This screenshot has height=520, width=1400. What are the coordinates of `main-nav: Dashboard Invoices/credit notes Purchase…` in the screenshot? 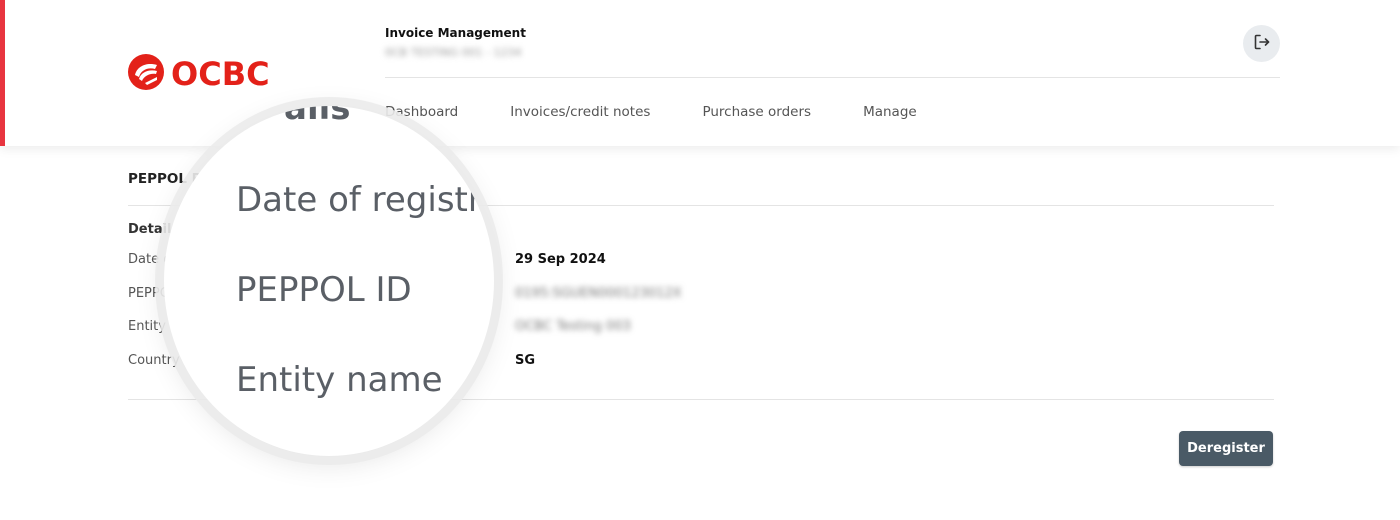 It's located at (677, 112).